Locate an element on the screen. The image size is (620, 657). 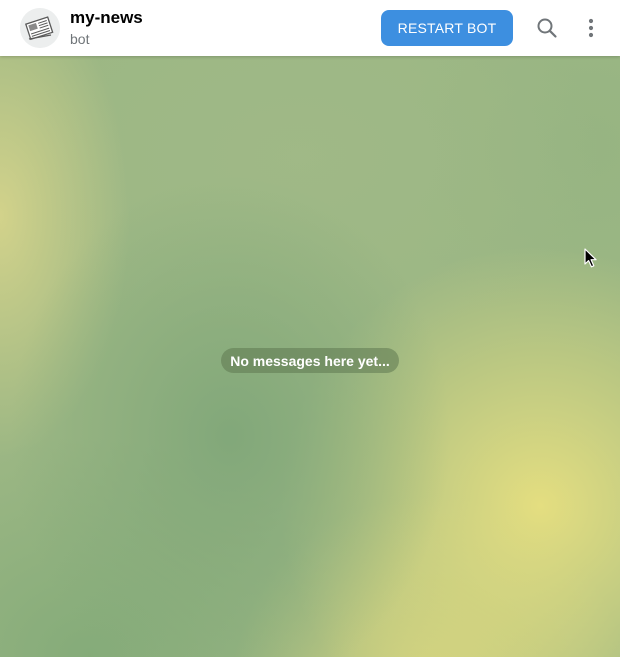
restart-bot-button: RESTART BOT is located at coordinates (447, 28).